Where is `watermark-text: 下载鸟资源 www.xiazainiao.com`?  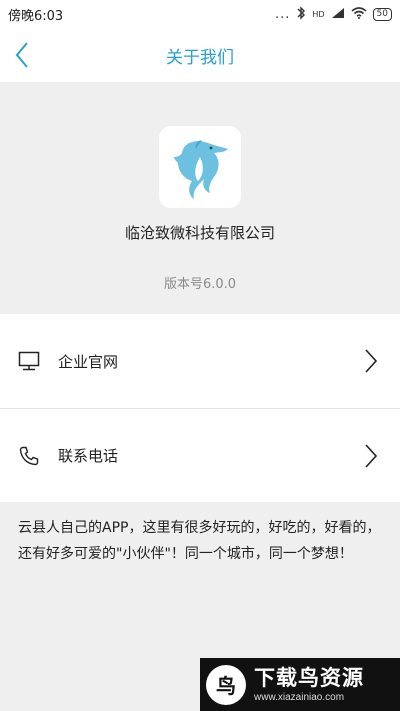 watermark-text: 下载鸟资源 www.xiazainiao.com is located at coordinates (309, 684).